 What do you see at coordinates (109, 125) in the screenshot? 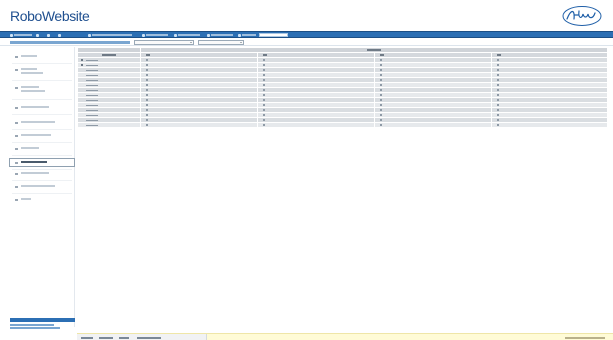
I see `table-row-label-cell` at bounding box center [109, 125].